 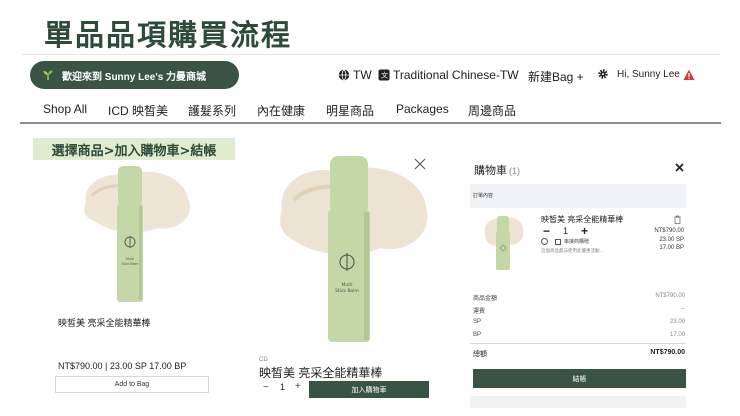 What do you see at coordinates (362, 75) in the screenshot?
I see `region-label: TW` at bounding box center [362, 75].